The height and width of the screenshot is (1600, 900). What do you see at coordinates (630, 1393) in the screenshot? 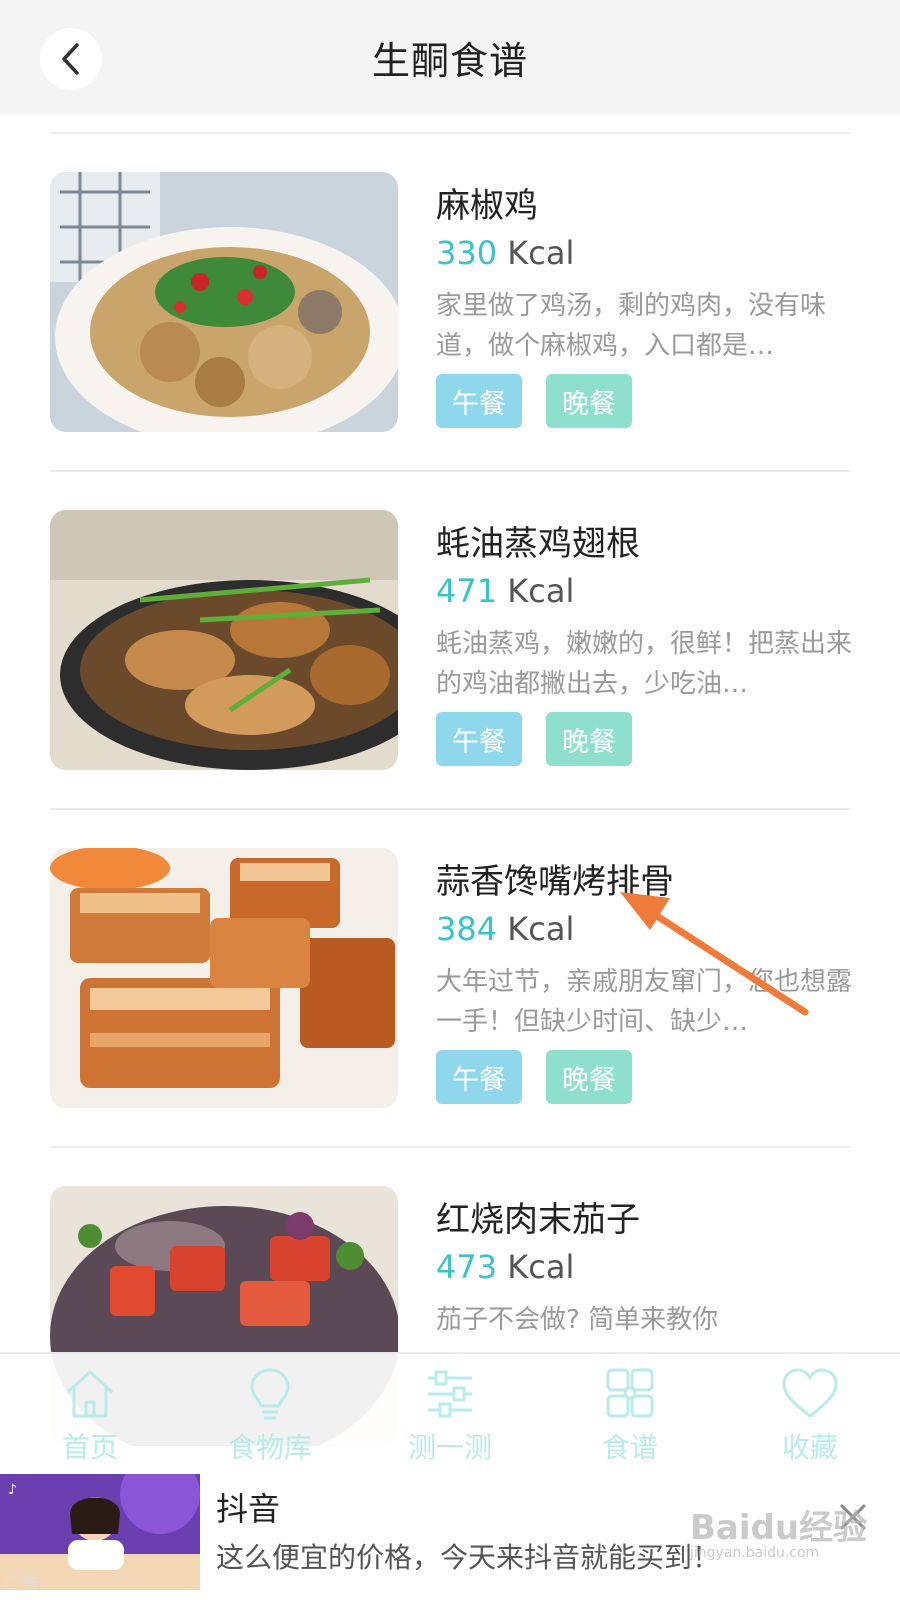
I see `grid-icon` at bounding box center [630, 1393].